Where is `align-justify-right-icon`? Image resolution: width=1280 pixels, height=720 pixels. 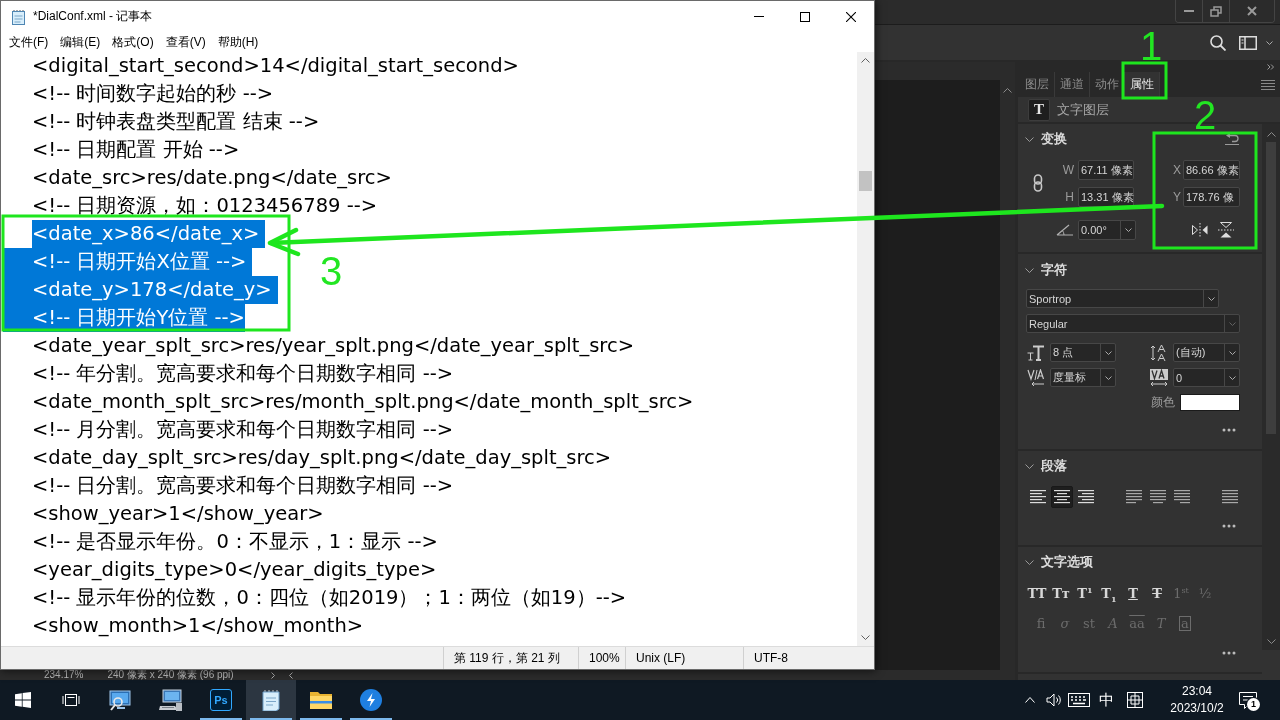
align-justify-right-icon is located at coordinates (1182, 497).